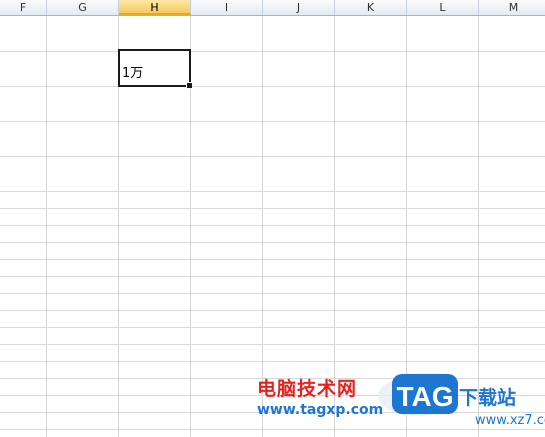 The image size is (545, 437). I want to click on watermark-right-name: 下载站, so click(488, 398).